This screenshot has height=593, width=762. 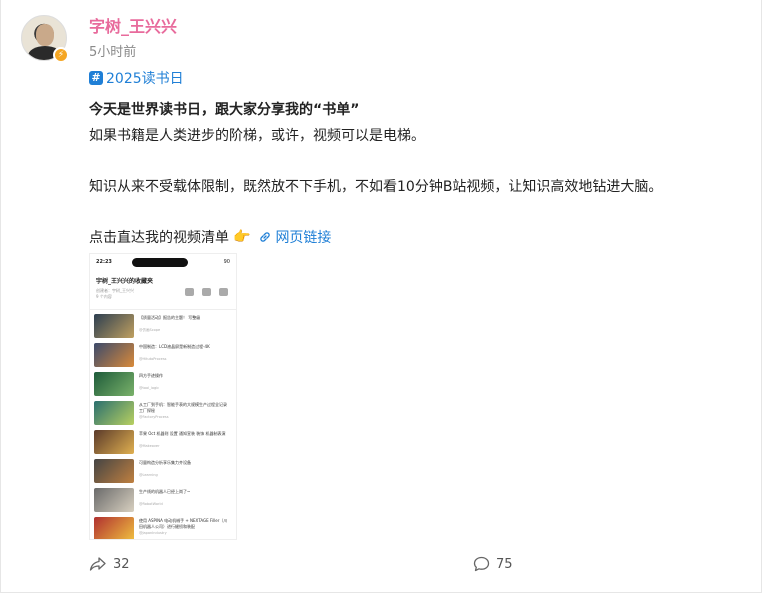 What do you see at coordinates (165, 462) in the screenshot?
I see `list-item-title: 可量构造分析享乐集力齐设备` at bounding box center [165, 462].